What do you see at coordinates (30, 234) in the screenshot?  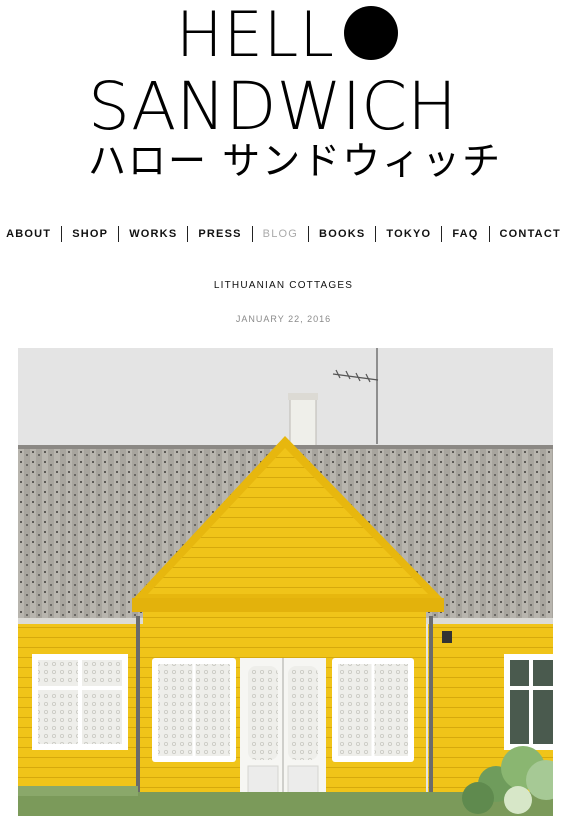 I see `nav-item-about: ABOUT` at bounding box center [30, 234].